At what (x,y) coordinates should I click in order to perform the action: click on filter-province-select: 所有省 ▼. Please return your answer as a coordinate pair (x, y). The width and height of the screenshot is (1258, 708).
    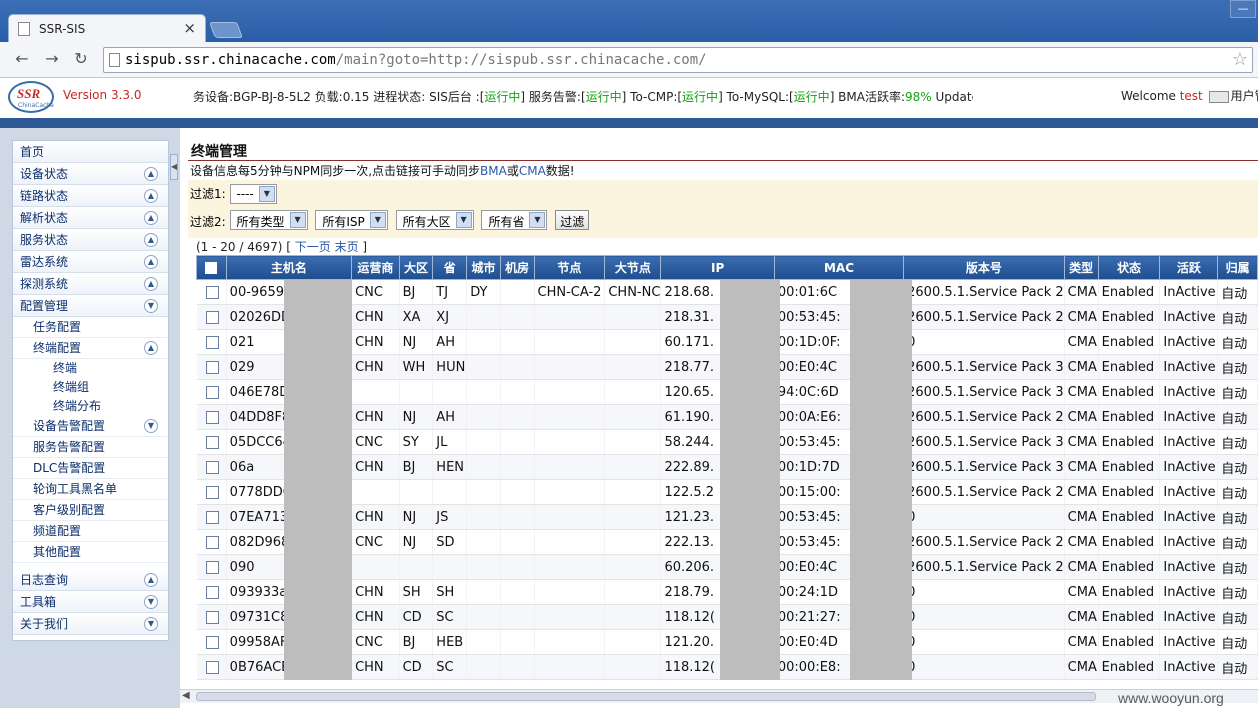
    Looking at the image, I should click on (514, 220).